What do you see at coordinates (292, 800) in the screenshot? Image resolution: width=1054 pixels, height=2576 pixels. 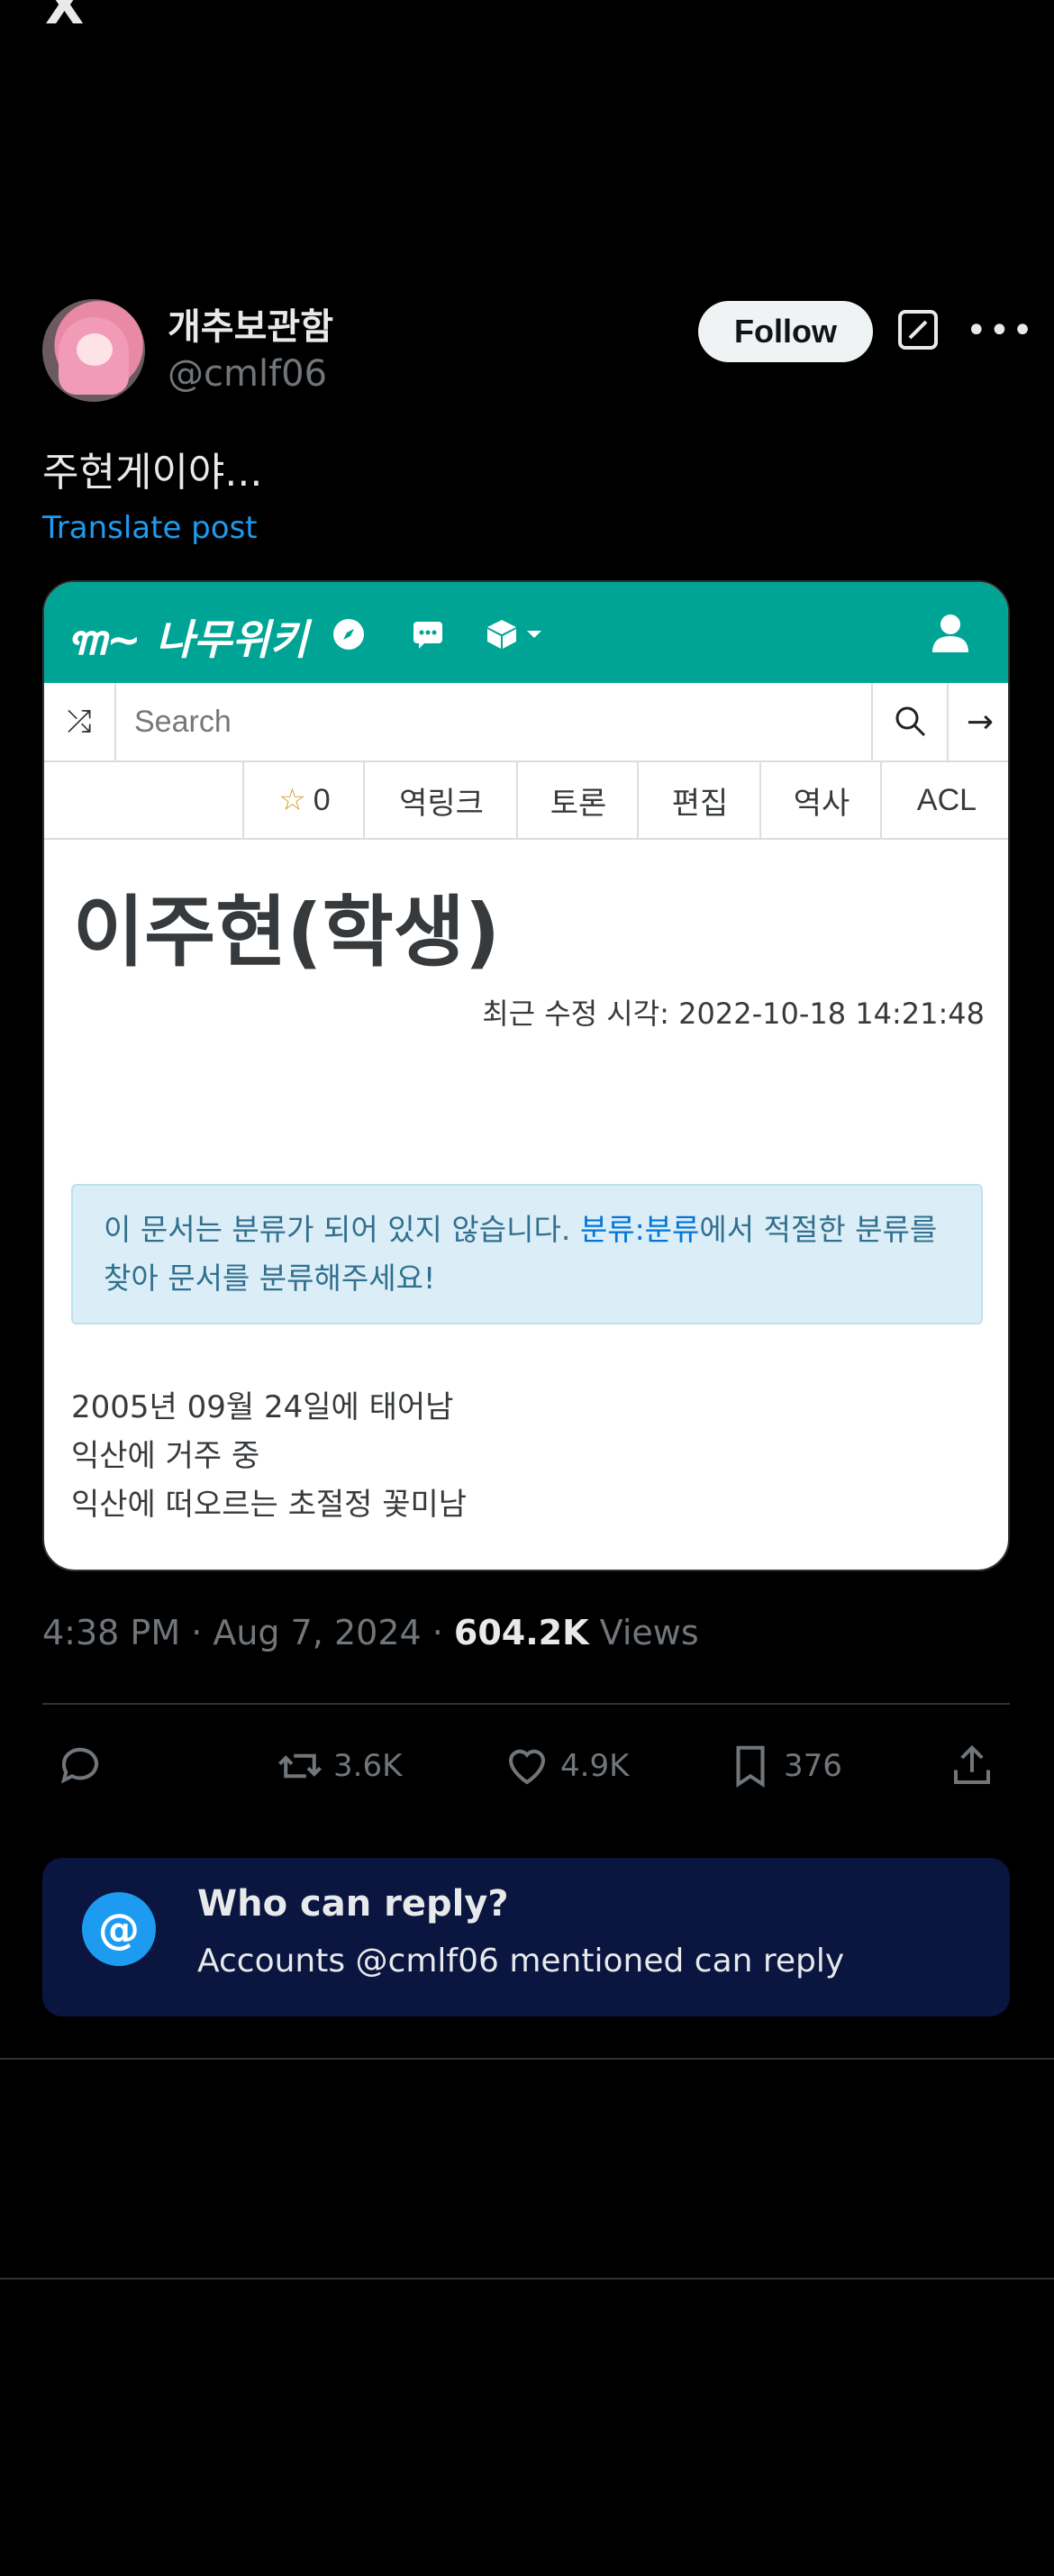 I see `star-icon: ☆` at bounding box center [292, 800].